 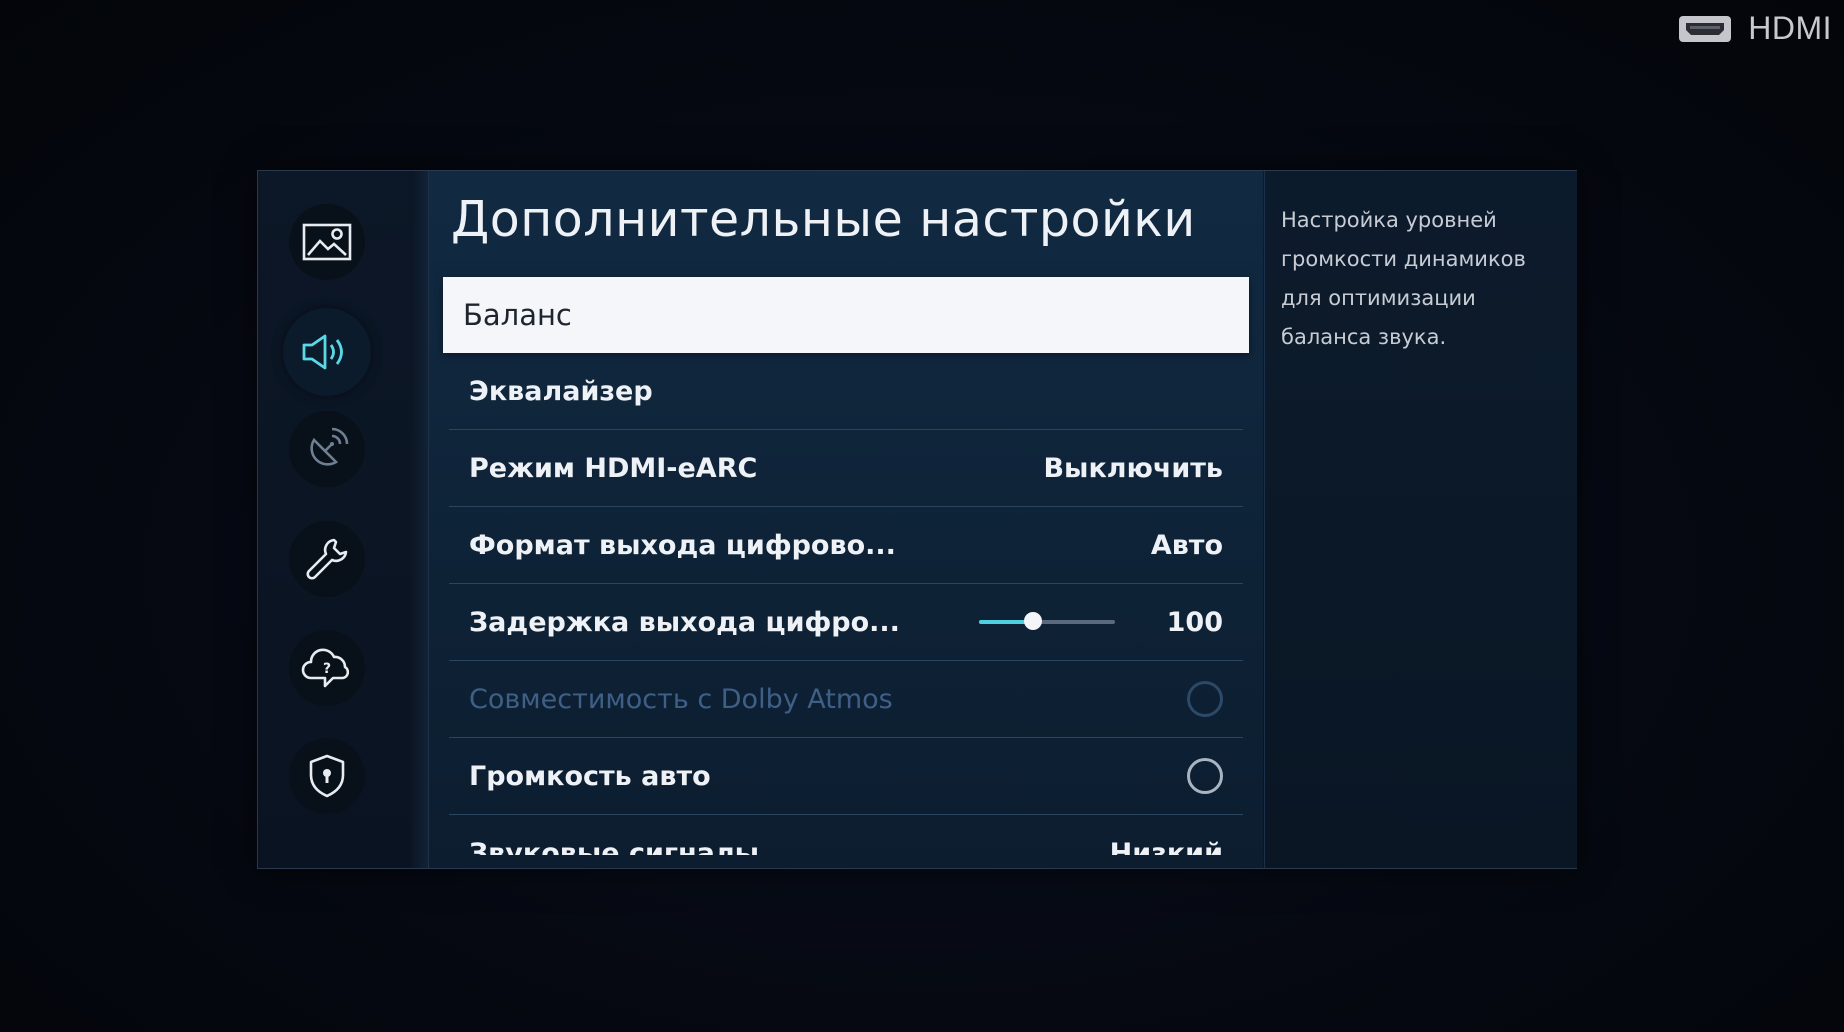 What do you see at coordinates (590, 776) in the screenshot?
I see `menu-item-label: Громкость авто` at bounding box center [590, 776].